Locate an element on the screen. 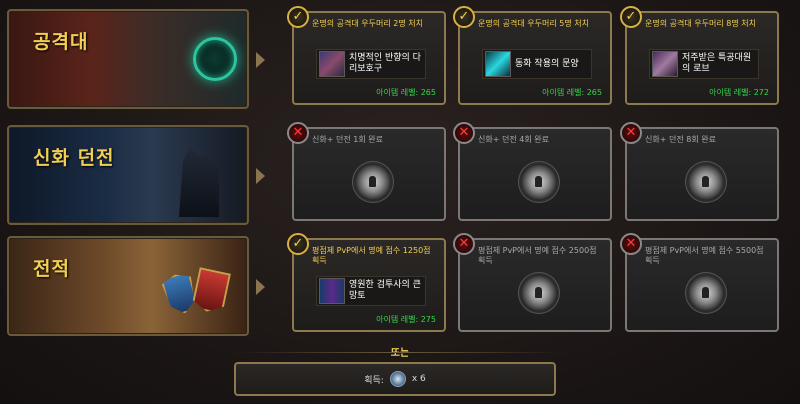  requirement-text: 운명의 공격대 우두머리 5명 처치 is located at coordinates (533, 23).